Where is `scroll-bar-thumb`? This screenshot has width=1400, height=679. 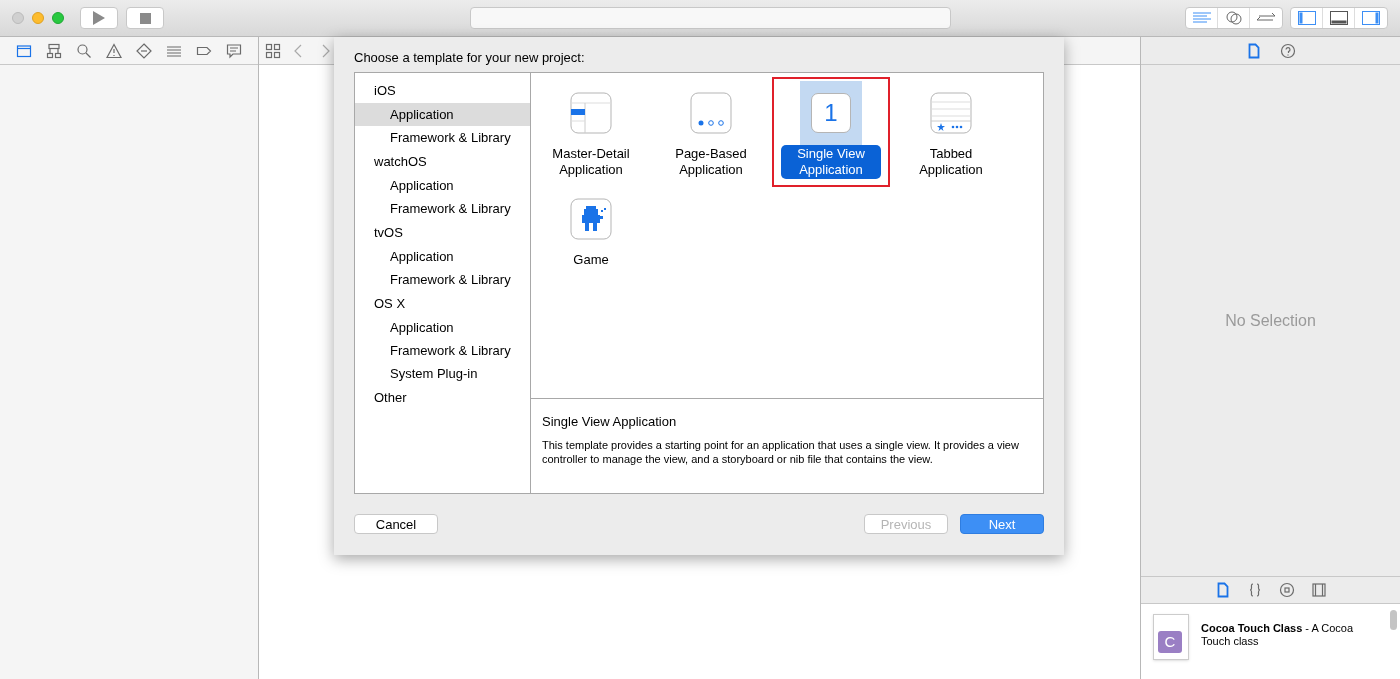 scroll-bar-thumb is located at coordinates (1393, 620).